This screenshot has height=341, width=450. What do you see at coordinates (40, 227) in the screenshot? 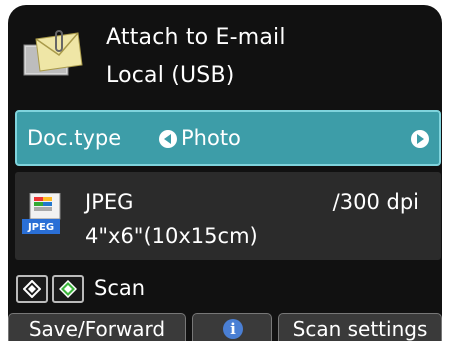
I see `svg-text: JPEG` at bounding box center [40, 227].